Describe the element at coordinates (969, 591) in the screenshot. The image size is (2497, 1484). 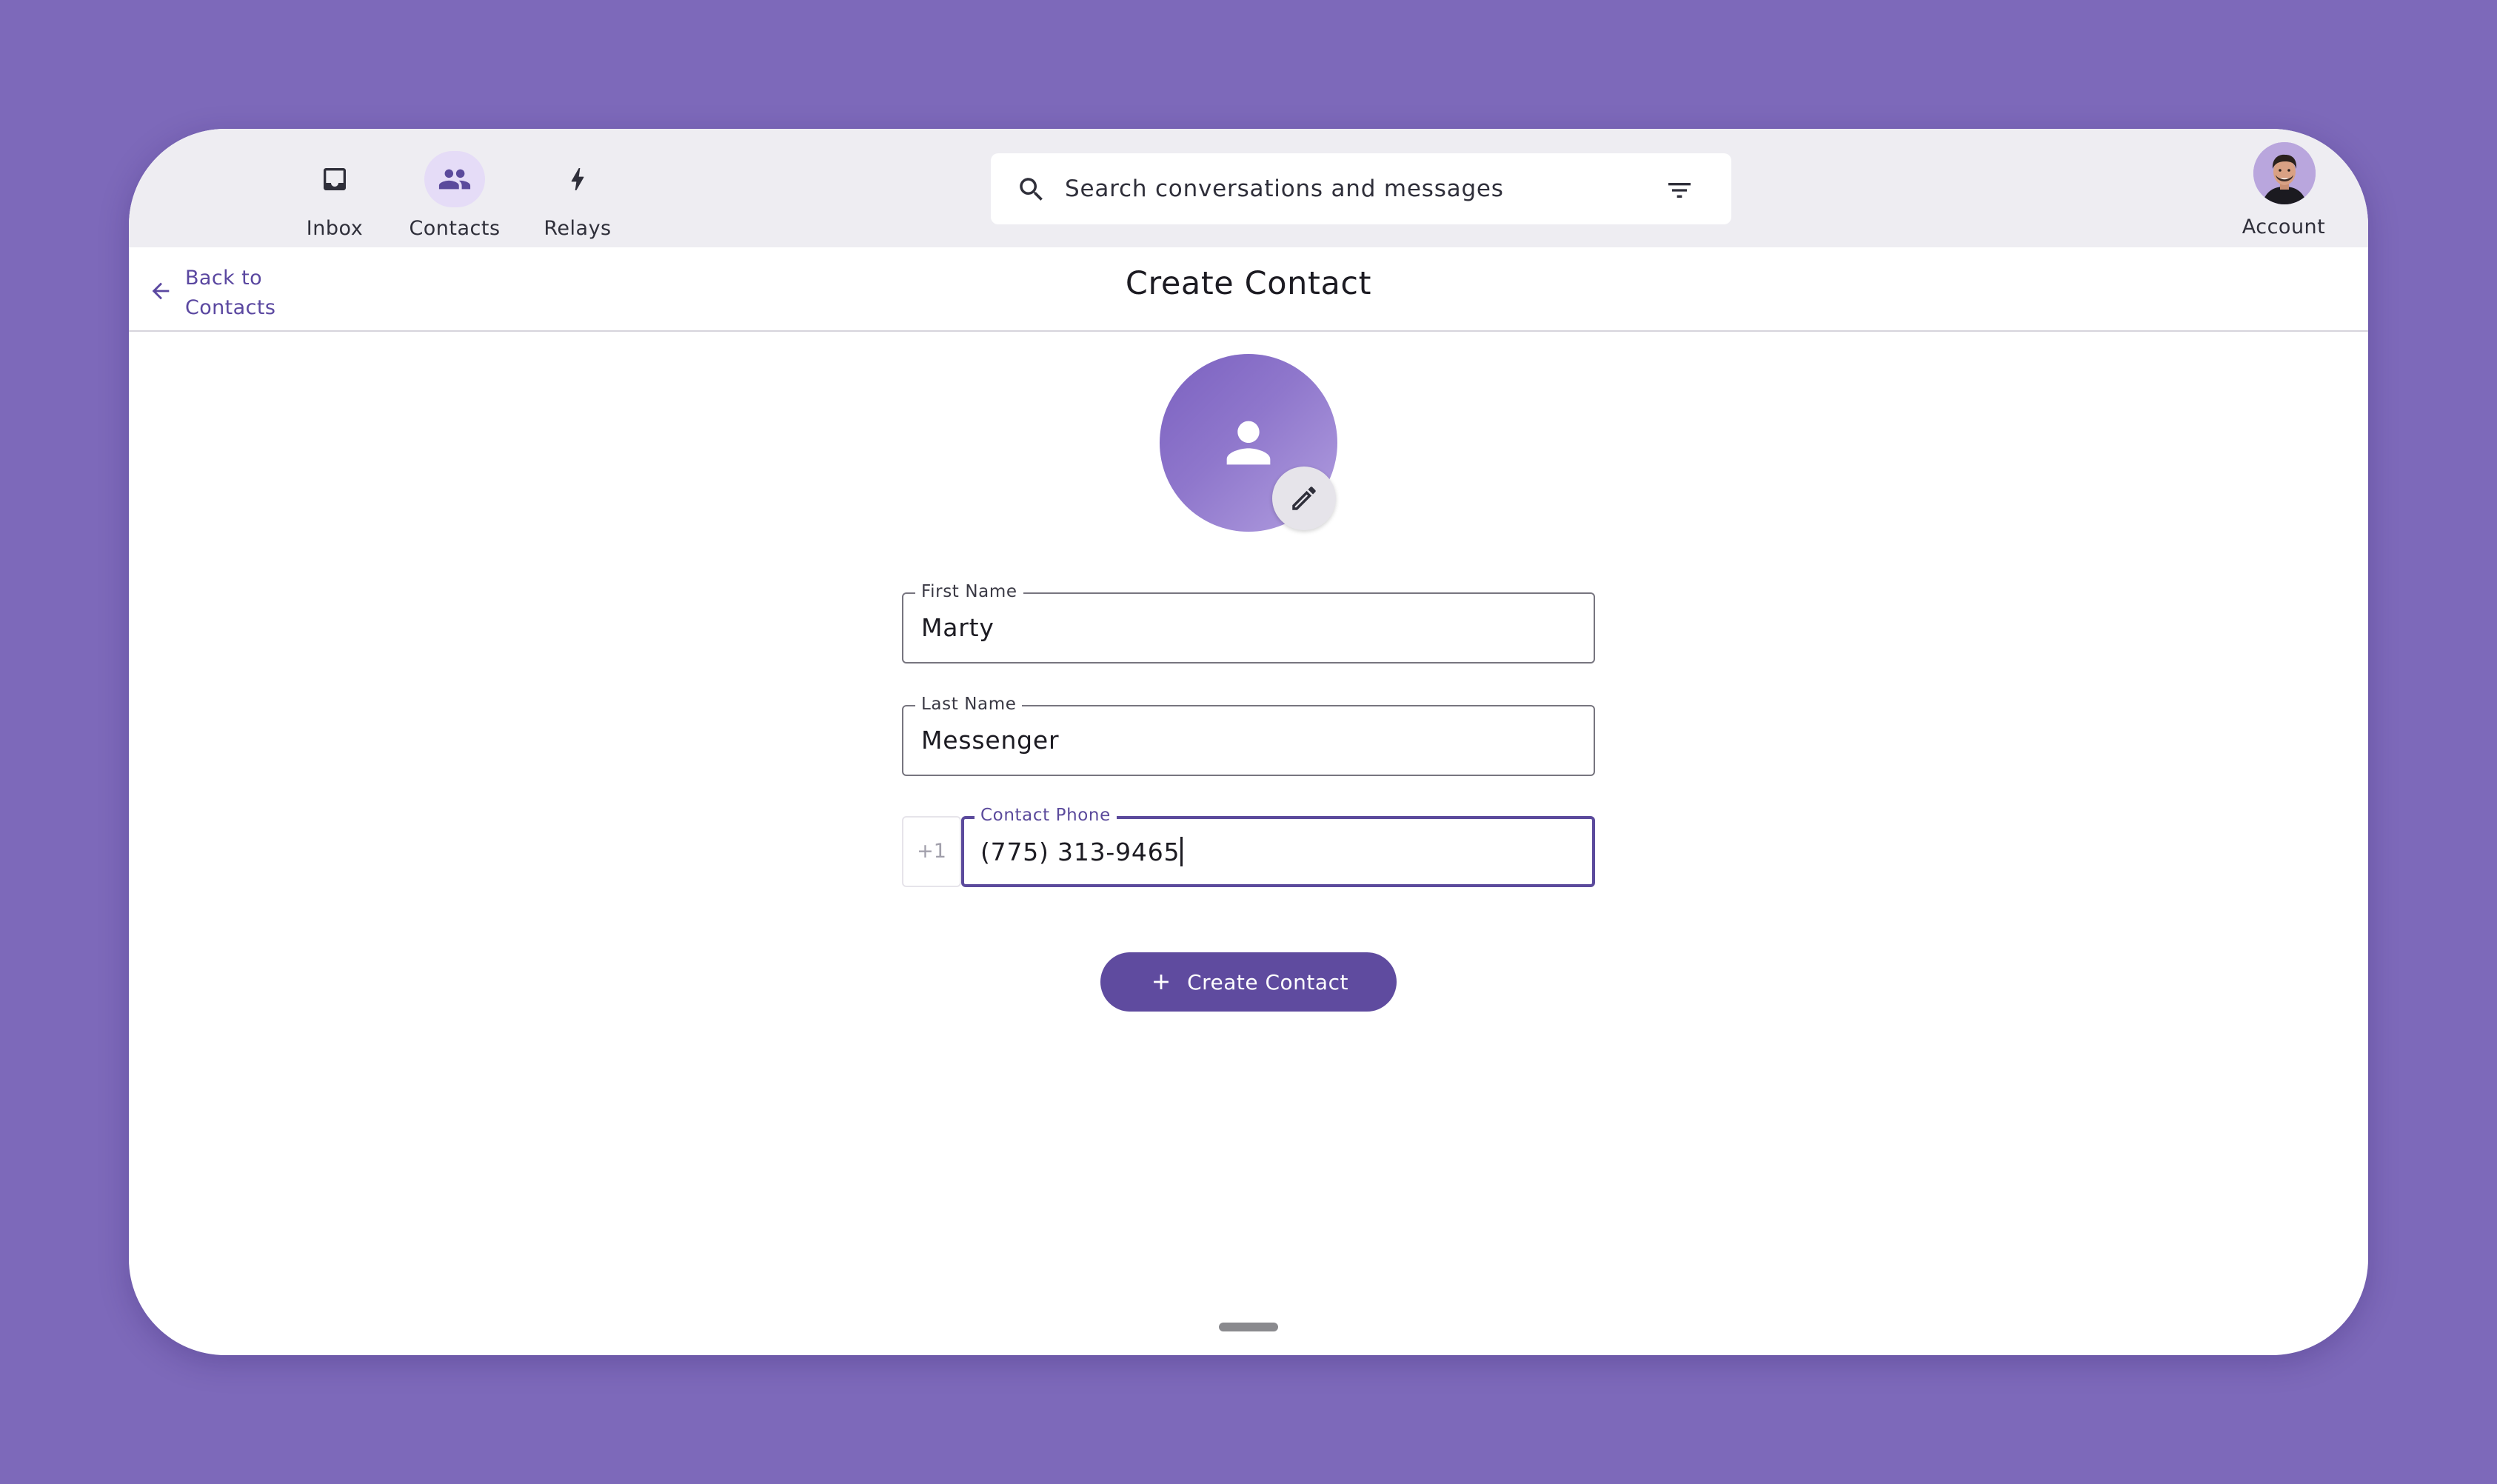
I see `first-name-label: First Name` at that location.